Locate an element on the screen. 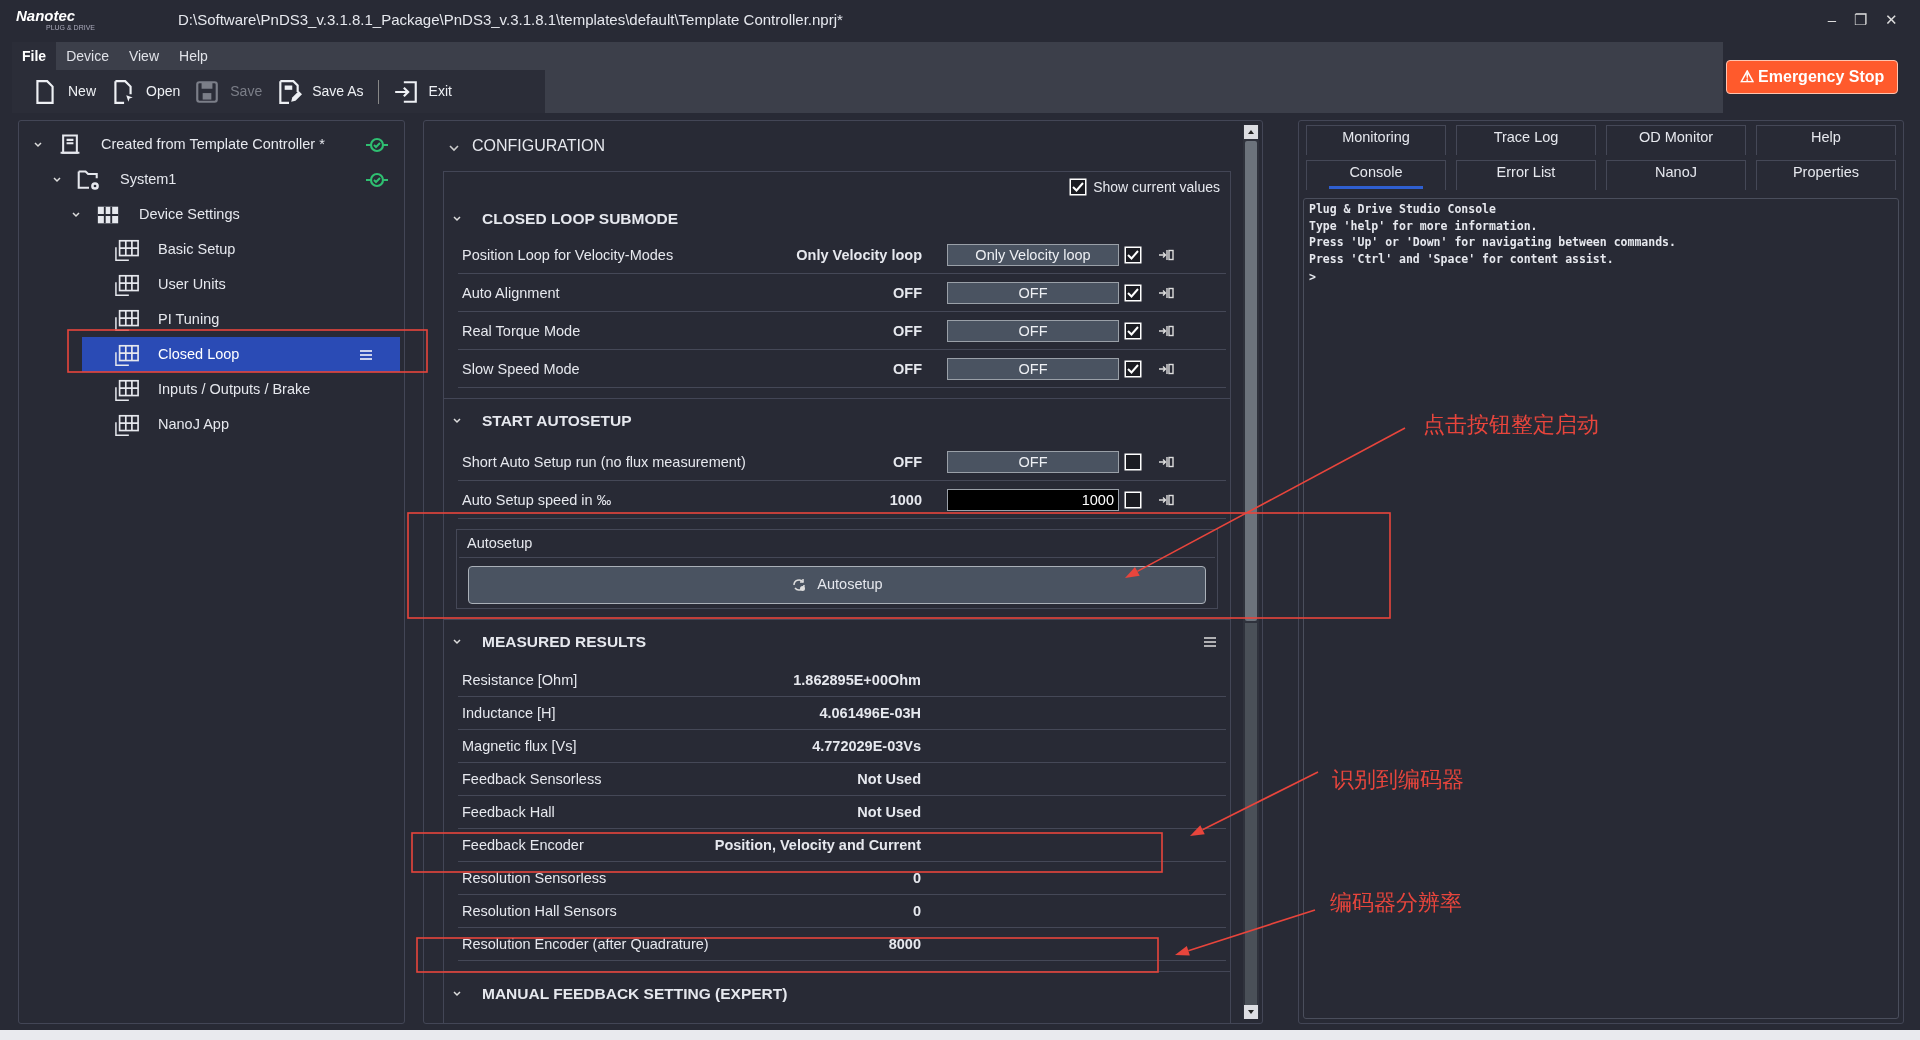  scrollbar-thumb is located at coordinates (1251, 381).